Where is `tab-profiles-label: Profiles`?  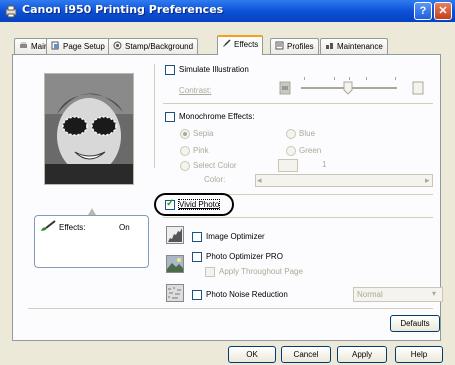 tab-profiles-label: Profiles is located at coordinates (300, 46).